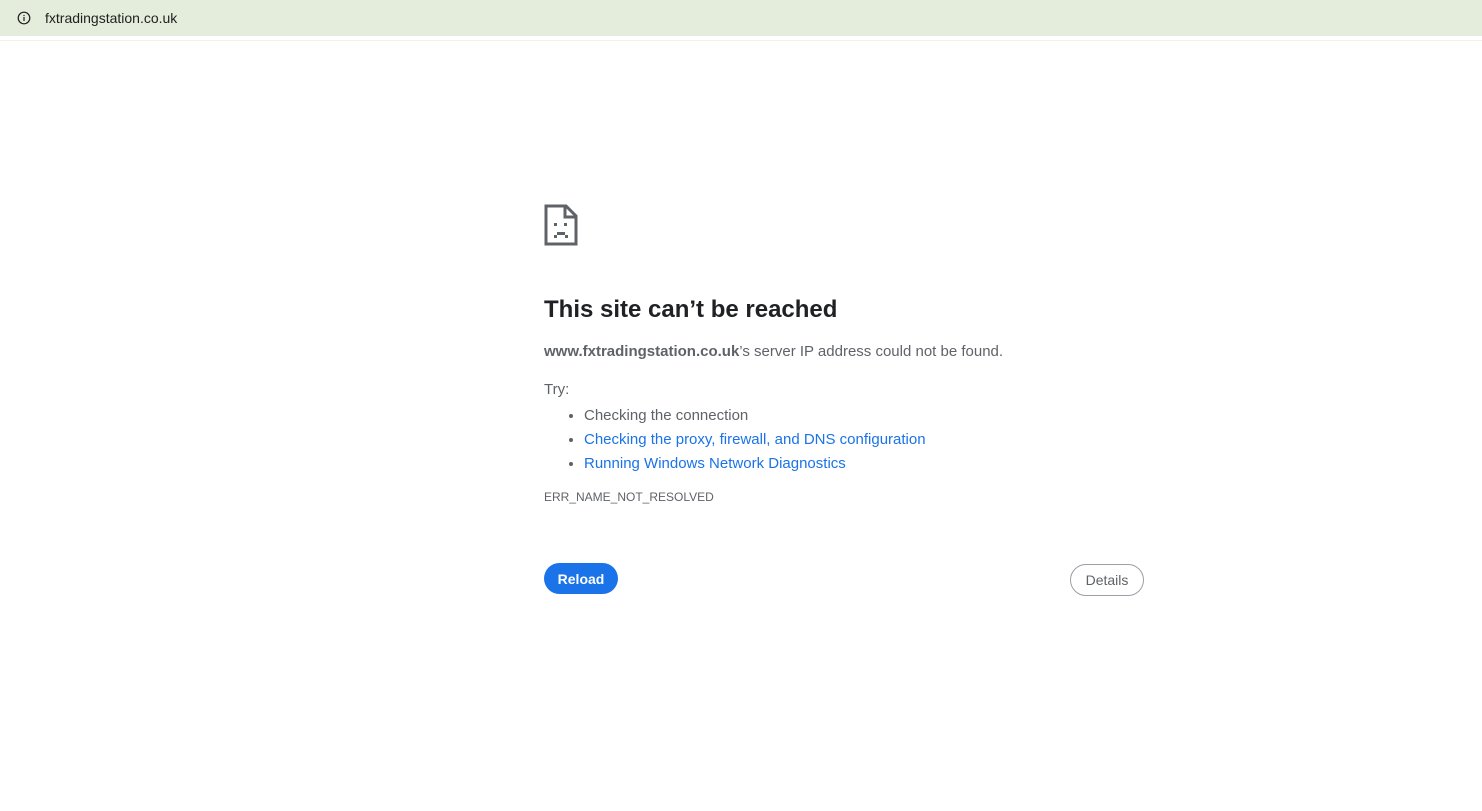  I want to click on info-circle-icon, so click(24, 18).